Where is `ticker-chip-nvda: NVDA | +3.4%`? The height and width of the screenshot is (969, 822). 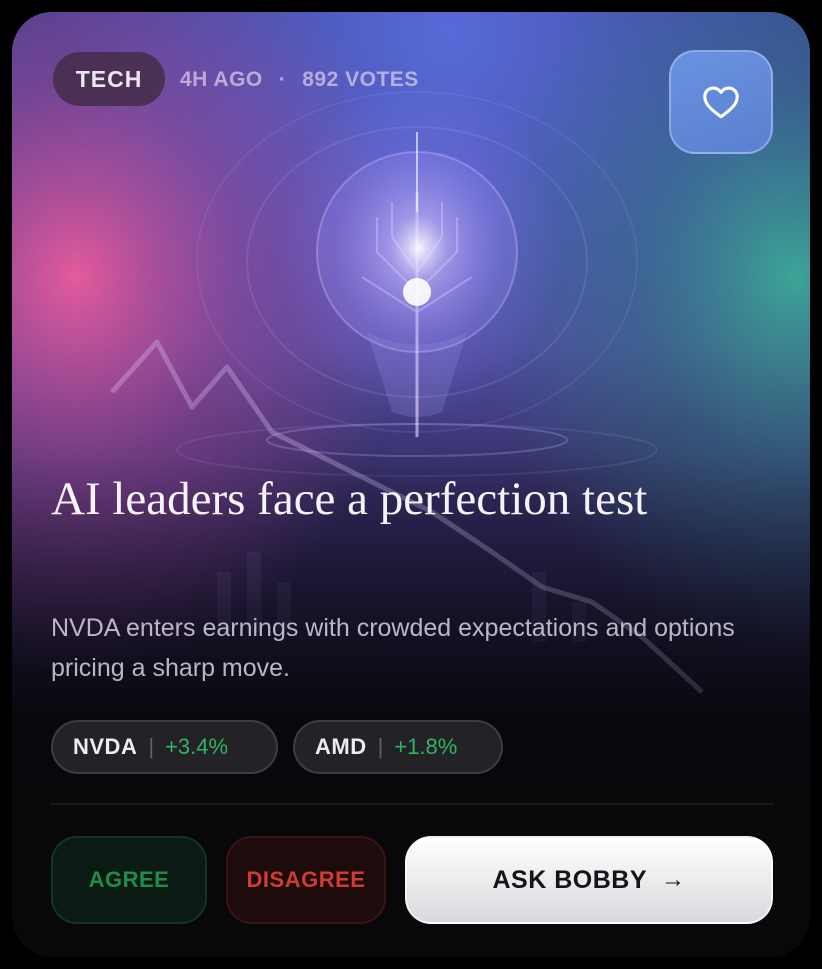 ticker-chip-nvda: NVDA | +3.4% is located at coordinates (164, 747).